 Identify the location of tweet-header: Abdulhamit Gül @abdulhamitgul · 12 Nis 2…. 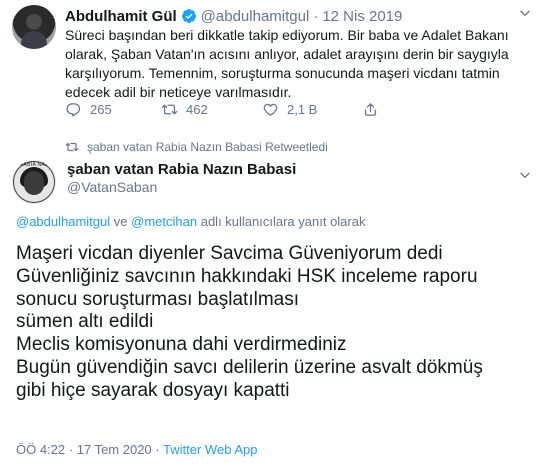
(233, 16).